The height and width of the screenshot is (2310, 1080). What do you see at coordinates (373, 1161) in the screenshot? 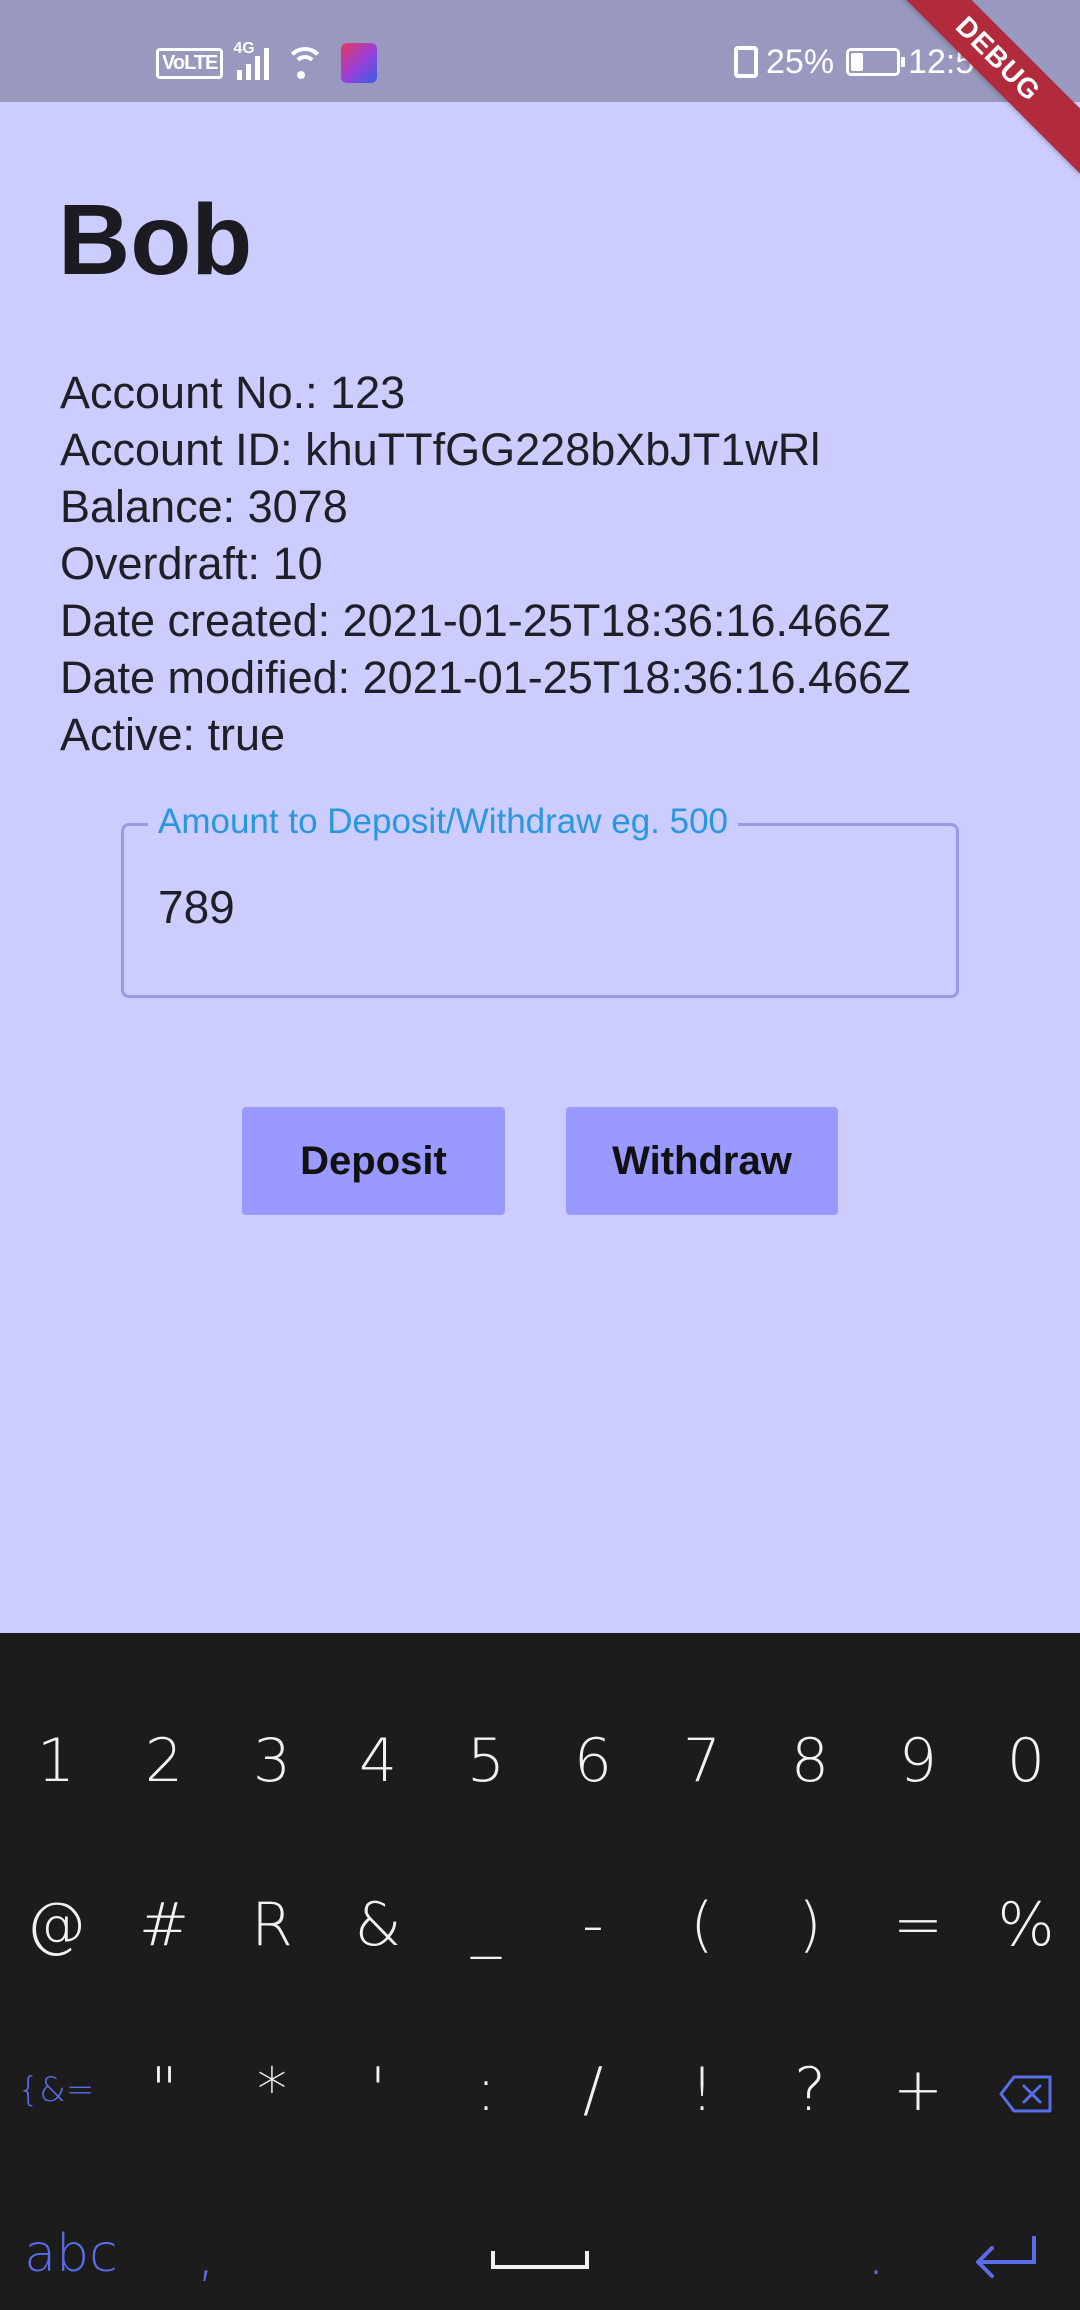
I see `deposit-button: Deposit` at bounding box center [373, 1161].